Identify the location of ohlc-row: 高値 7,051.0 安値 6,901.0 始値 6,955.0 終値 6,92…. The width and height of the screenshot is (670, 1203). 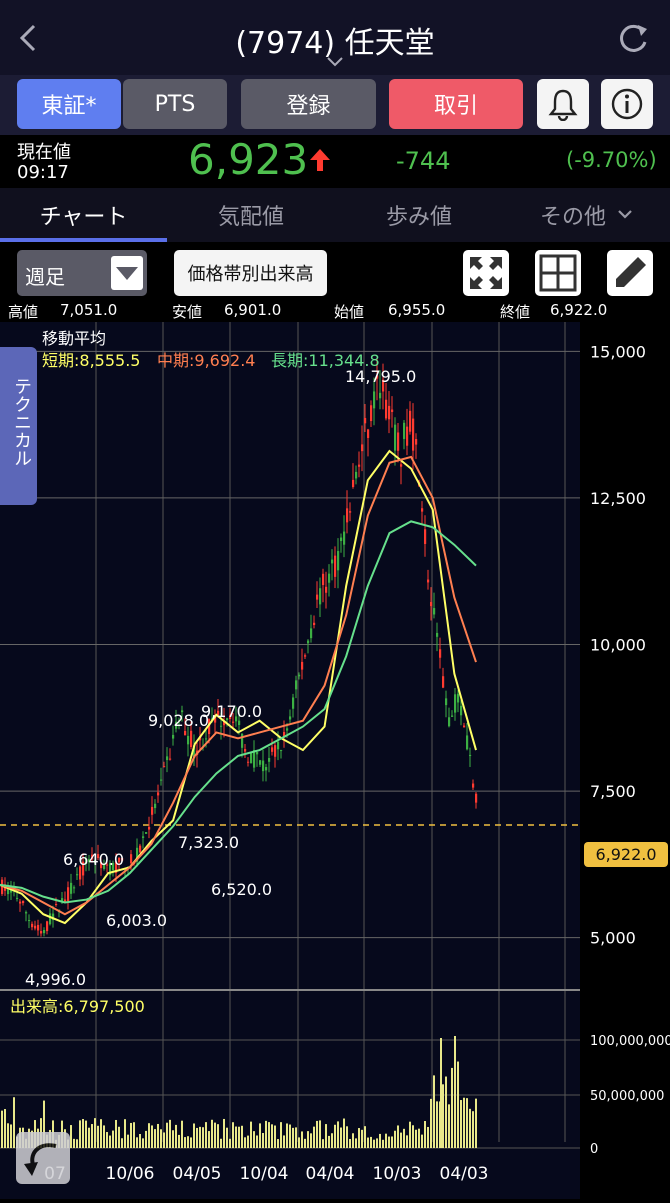
(335, 311).